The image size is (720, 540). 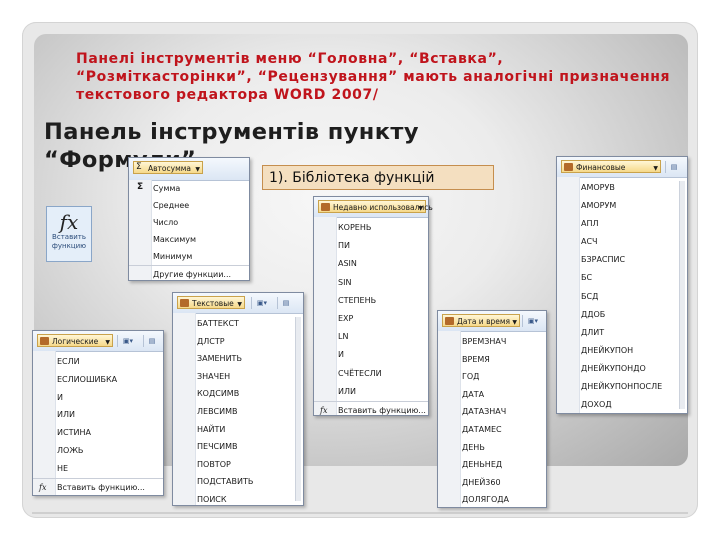 I want to click on datetime-function-item: ДНЕЙ360, so click(x=492, y=483).